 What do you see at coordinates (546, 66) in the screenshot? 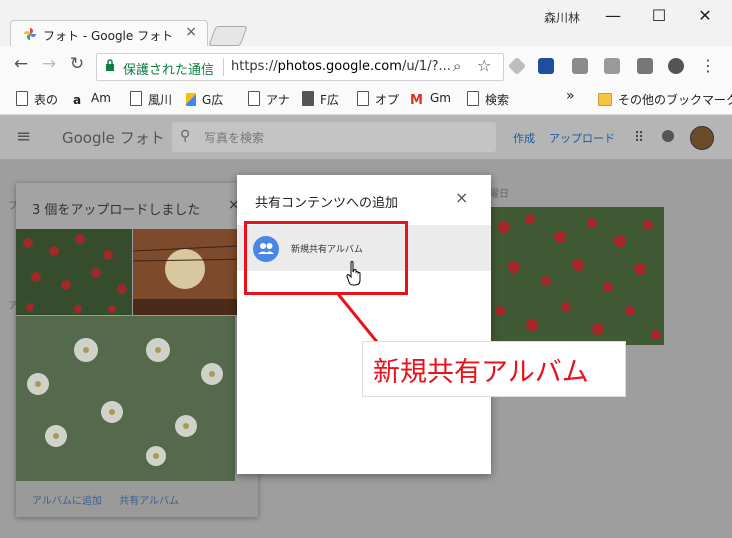
I see `bookmark-extension-icon` at bounding box center [546, 66].